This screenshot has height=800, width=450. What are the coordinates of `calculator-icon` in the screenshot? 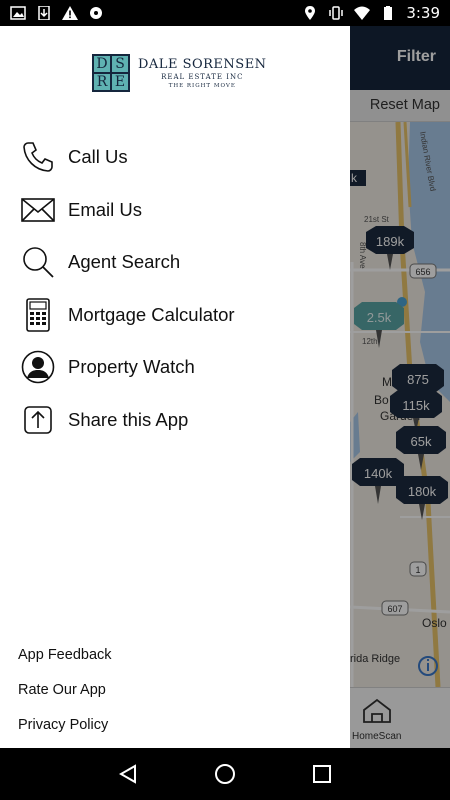 It's located at (38, 315).